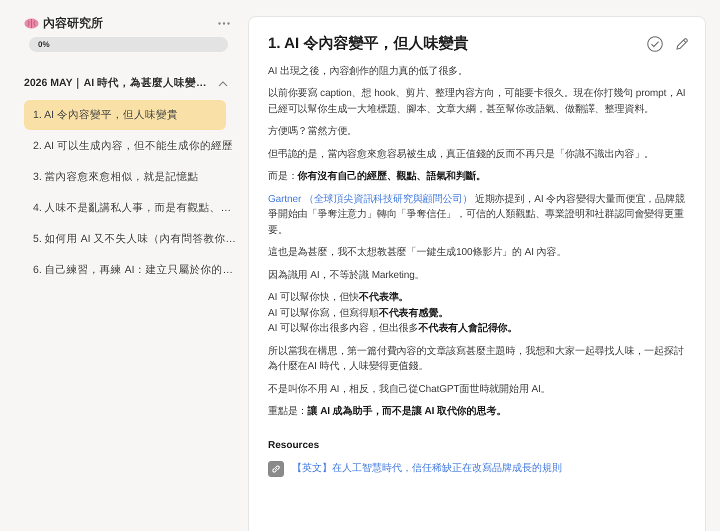 The width and height of the screenshot is (720, 531). What do you see at coordinates (31, 23) in the screenshot?
I see `brain-icon` at bounding box center [31, 23].